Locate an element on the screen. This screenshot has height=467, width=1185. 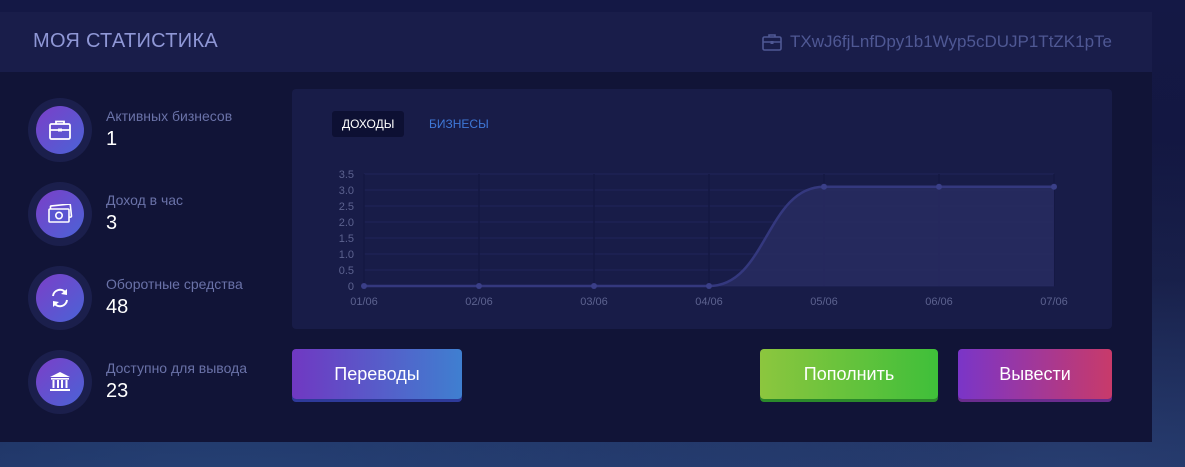
y-tick-label: 0.5 is located at coordinates (346, 271).